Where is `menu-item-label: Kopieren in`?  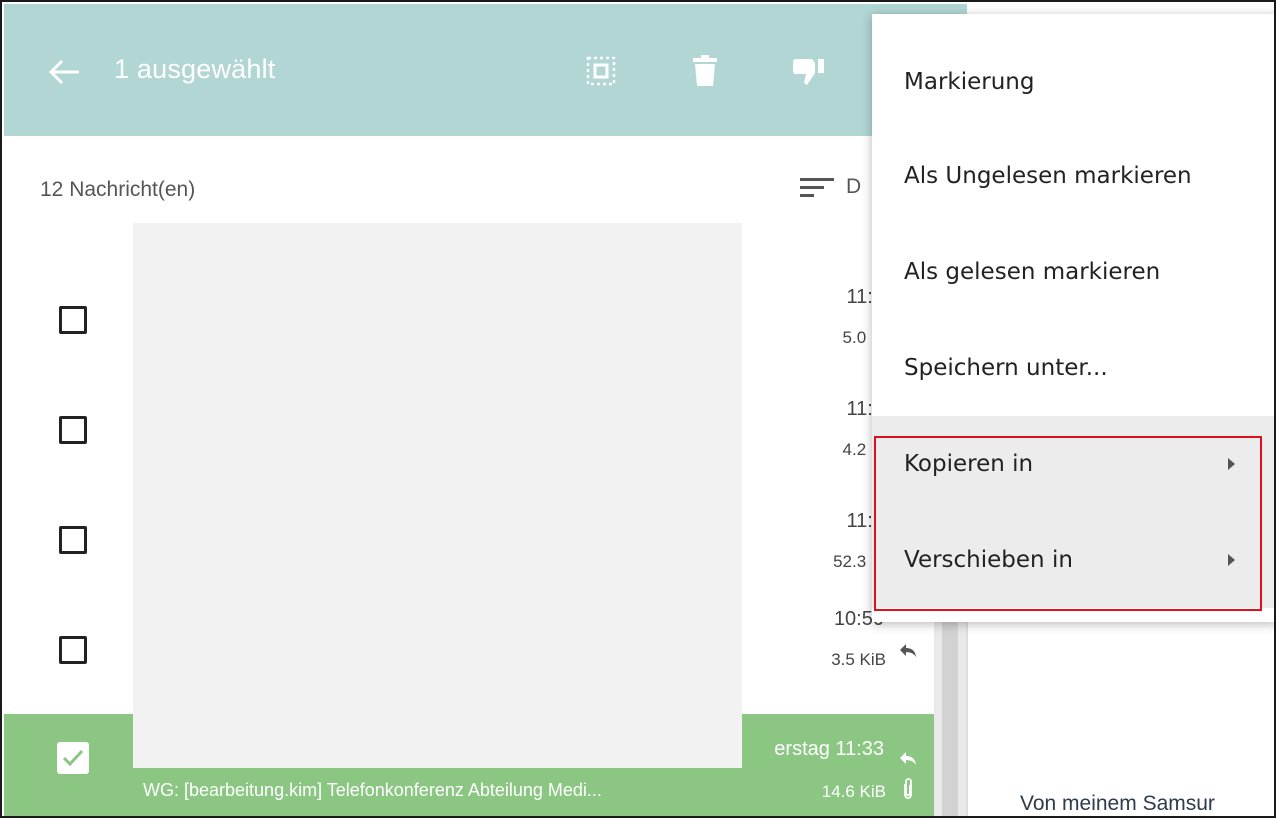 menu-item-label: Kopieren in is located at coordinates (969, 464).